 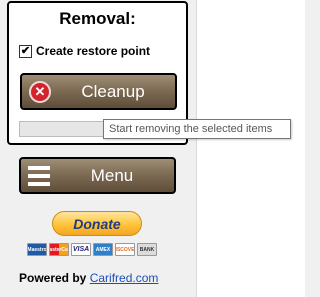 What do you see at coordinates (40, 91) in the screenshot?
I see `red-x-icon: ✕` at bounding box center [40, 91].